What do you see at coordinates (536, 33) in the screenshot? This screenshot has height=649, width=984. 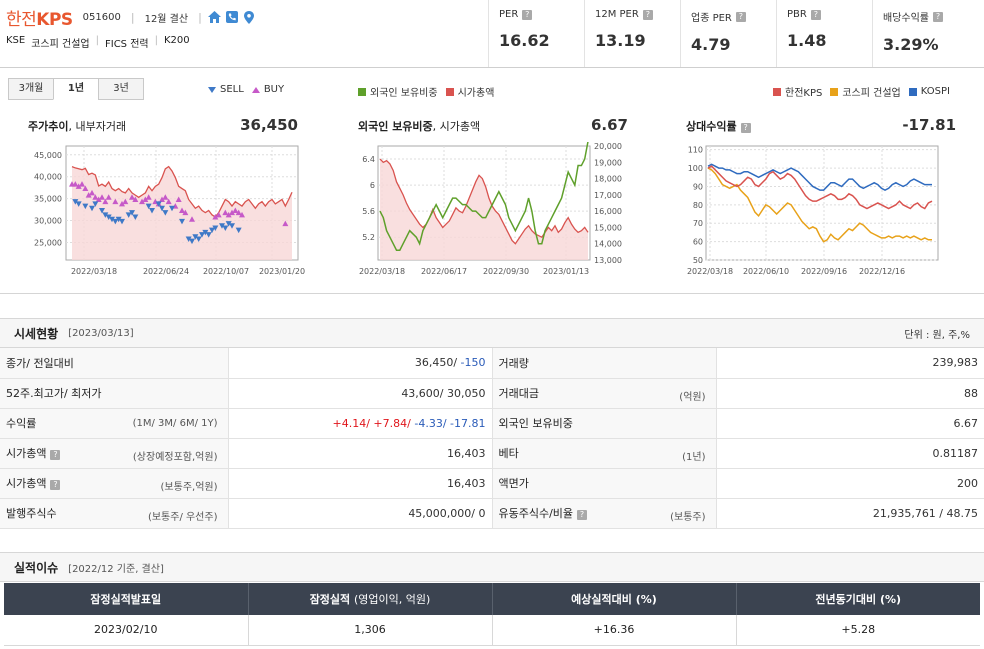 I see `metric-per: PER? 16.62` at bounding box center [536, 33].